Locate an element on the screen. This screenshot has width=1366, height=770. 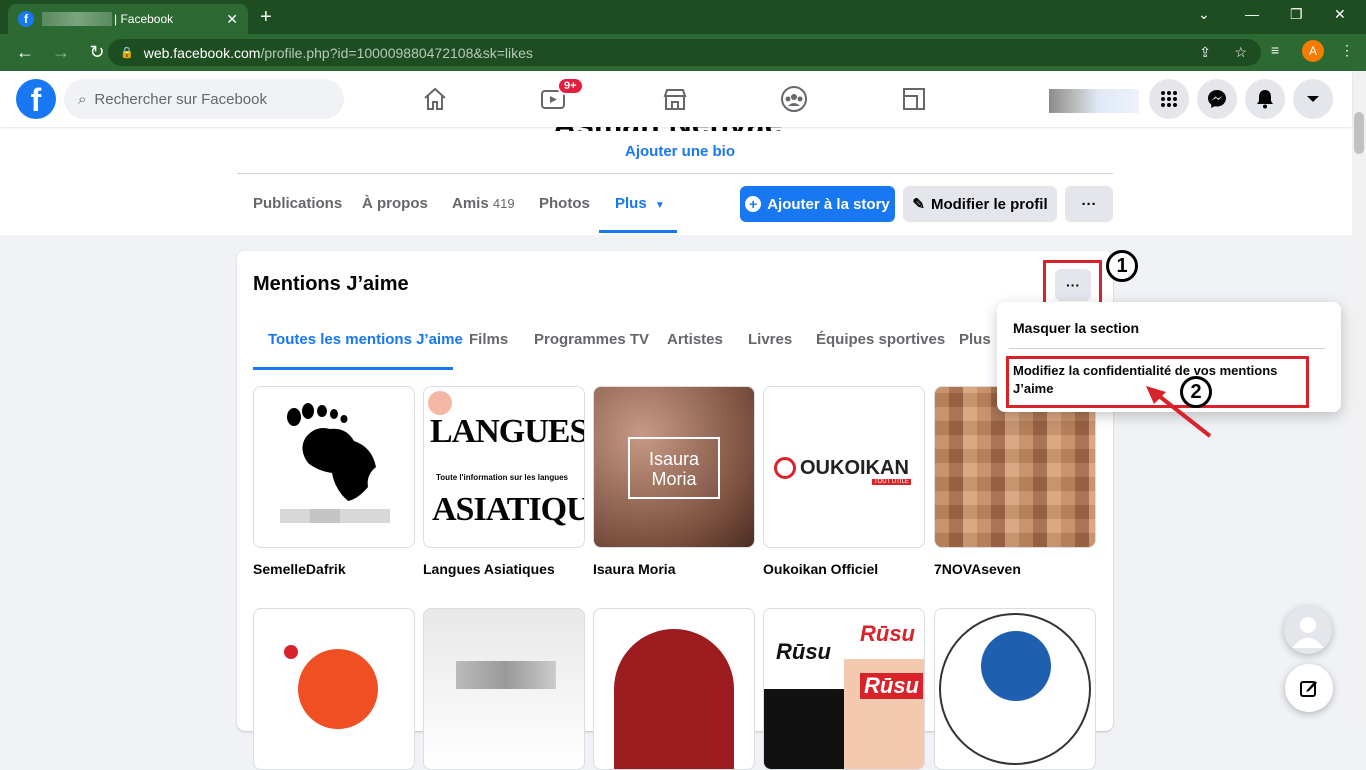
menu-divider is located at coordinates (1167, 348).